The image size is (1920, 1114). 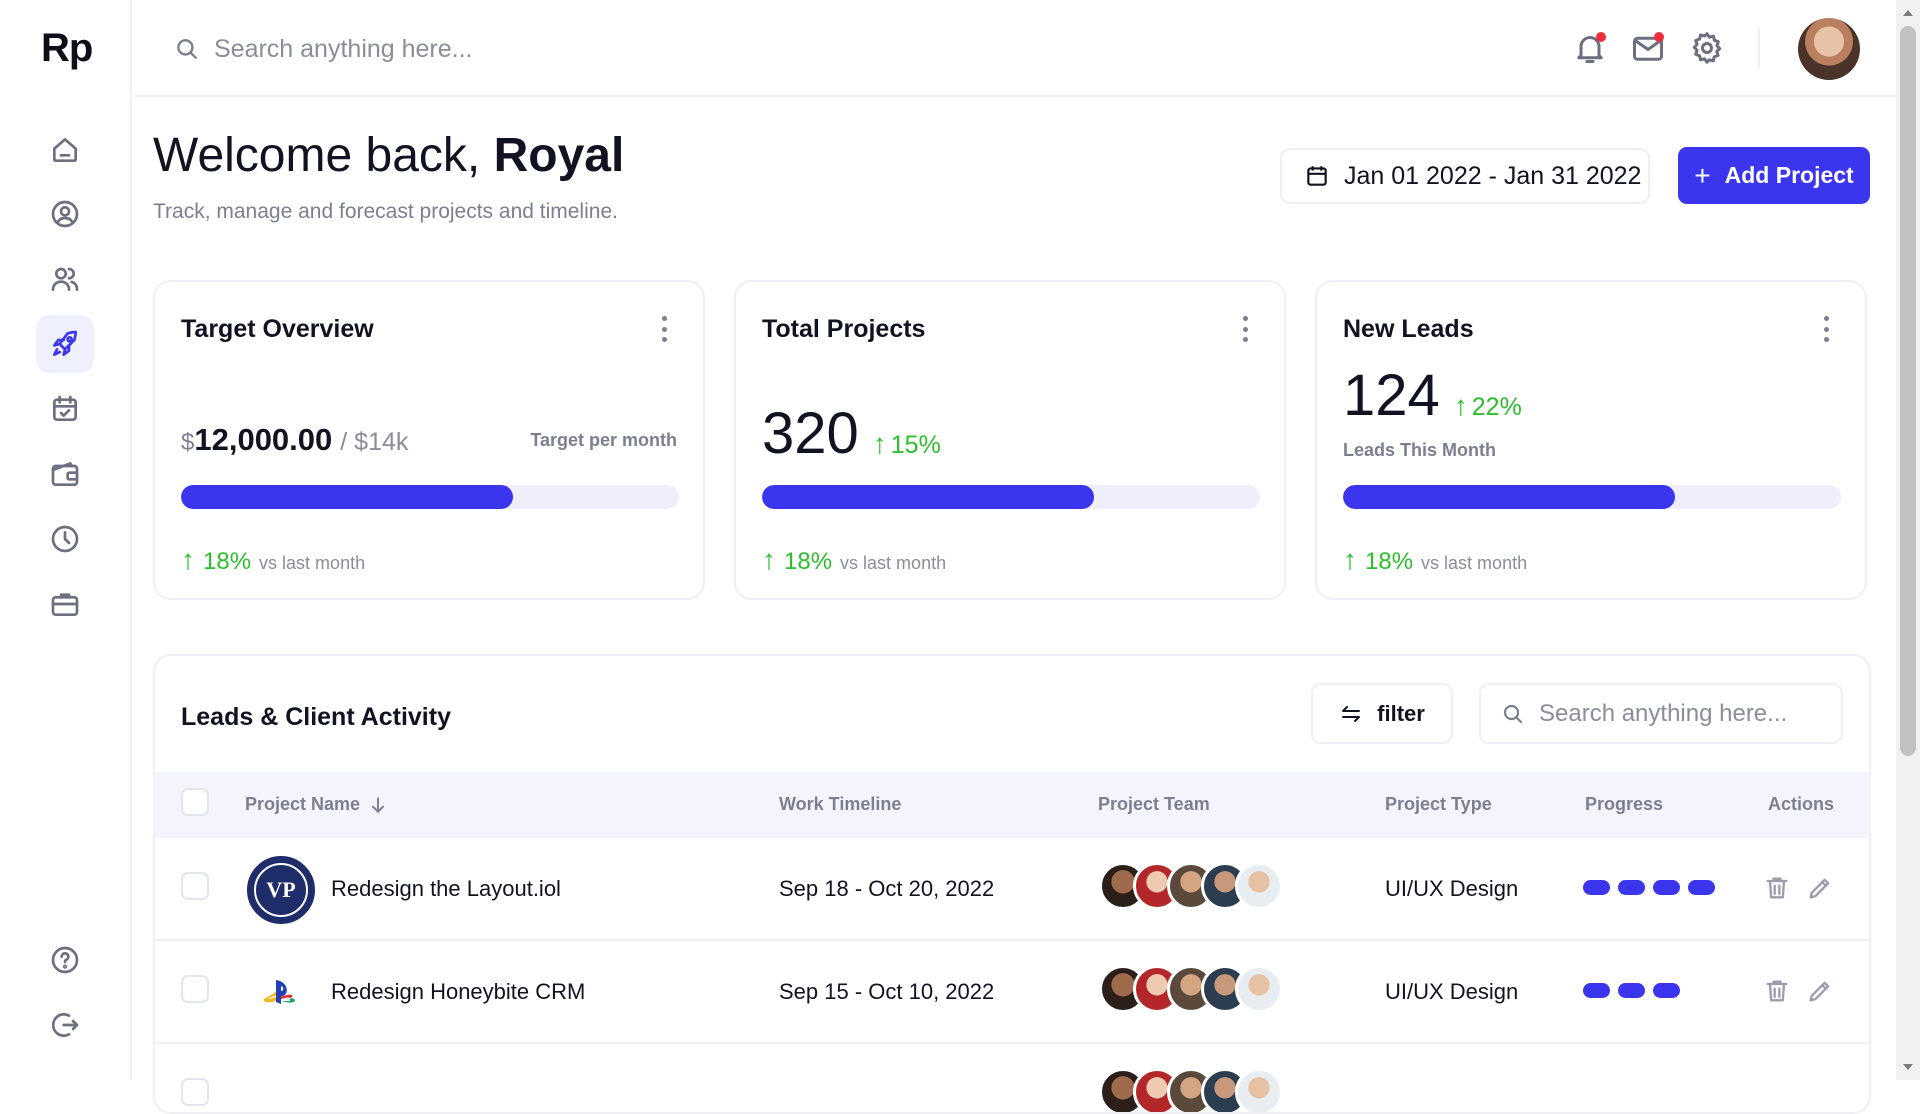 I want to click on target-amount: $ 12,000.00 / $14k, so click(x=295, y=439).